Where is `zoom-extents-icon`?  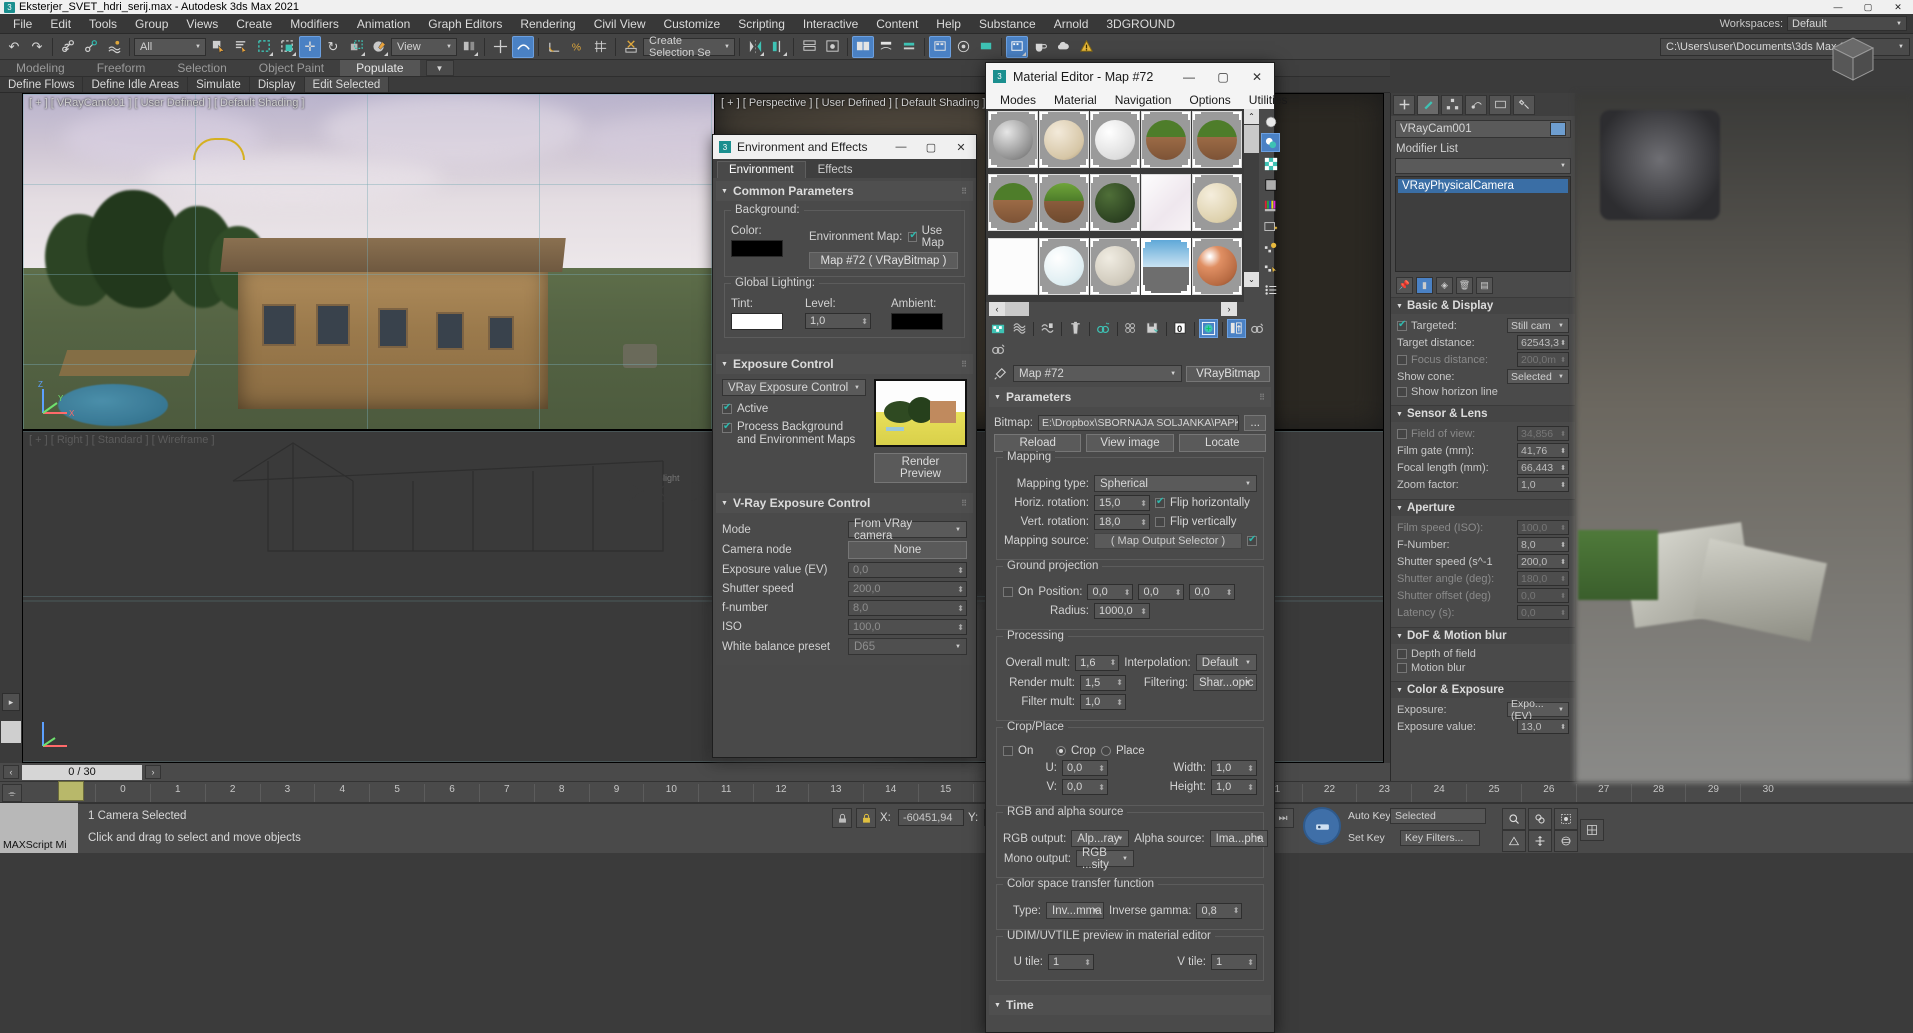 zoom-extents-icon is located at coordinates (1566, 819).